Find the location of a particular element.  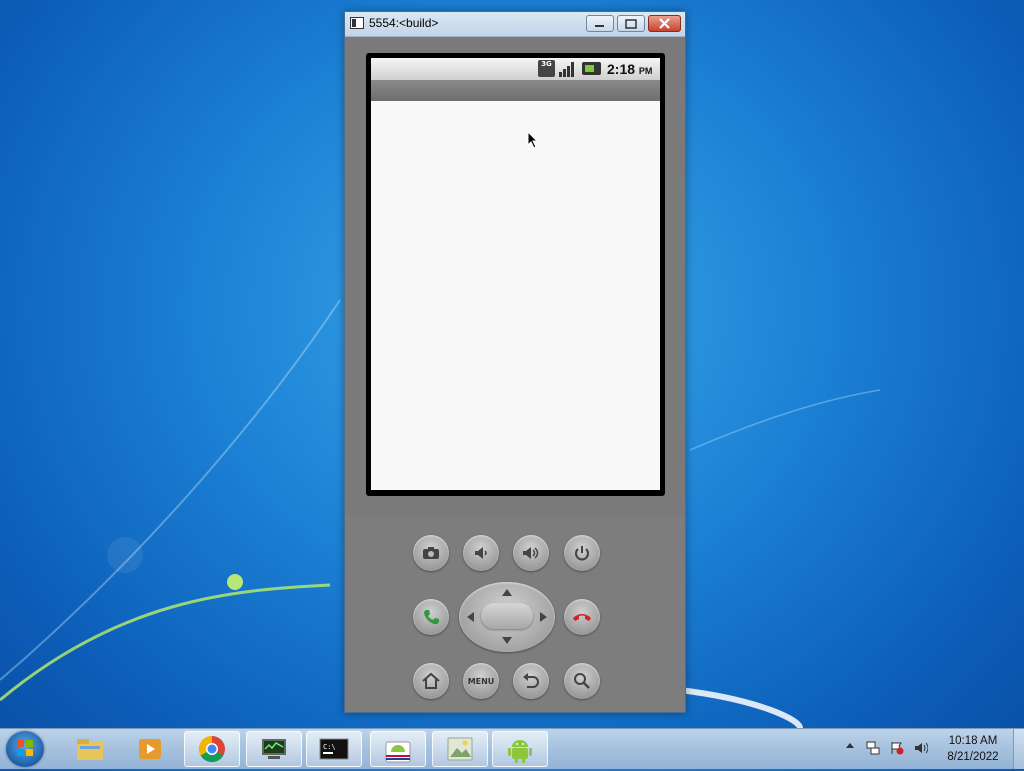

menu-button: MENU is located at coordinates (481, 681).